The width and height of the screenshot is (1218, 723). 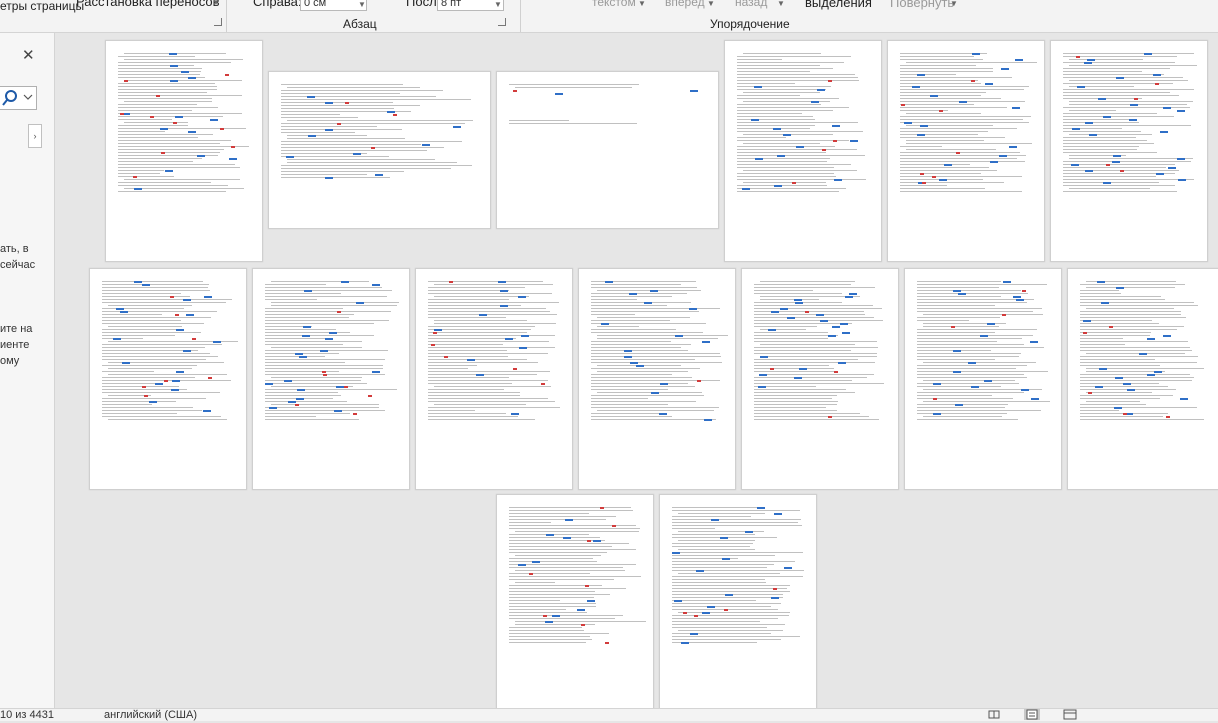 I want to click on indent-right-field: 0 см, so click(x=333, y=5).